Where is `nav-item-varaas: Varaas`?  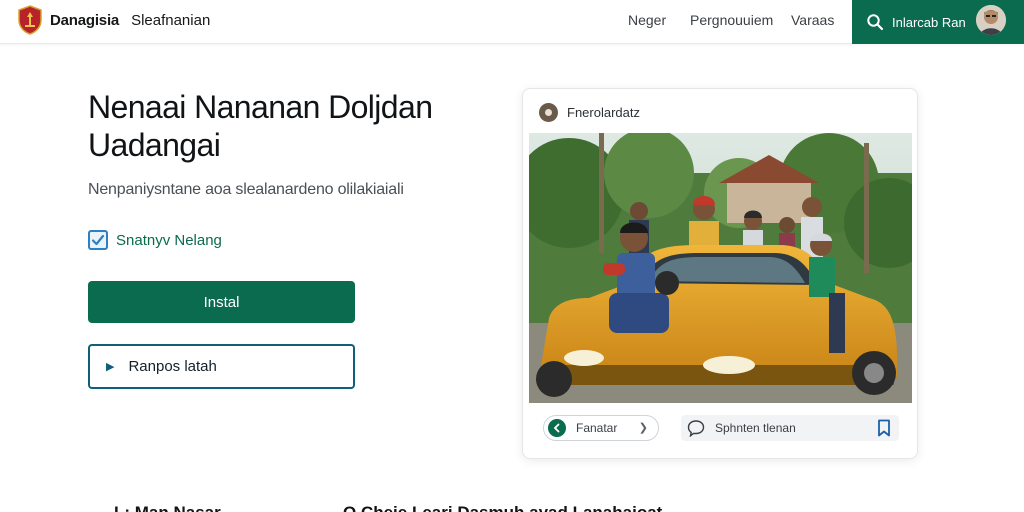
nav-item-varaas: Varaas is located at coordinates (812, 20).